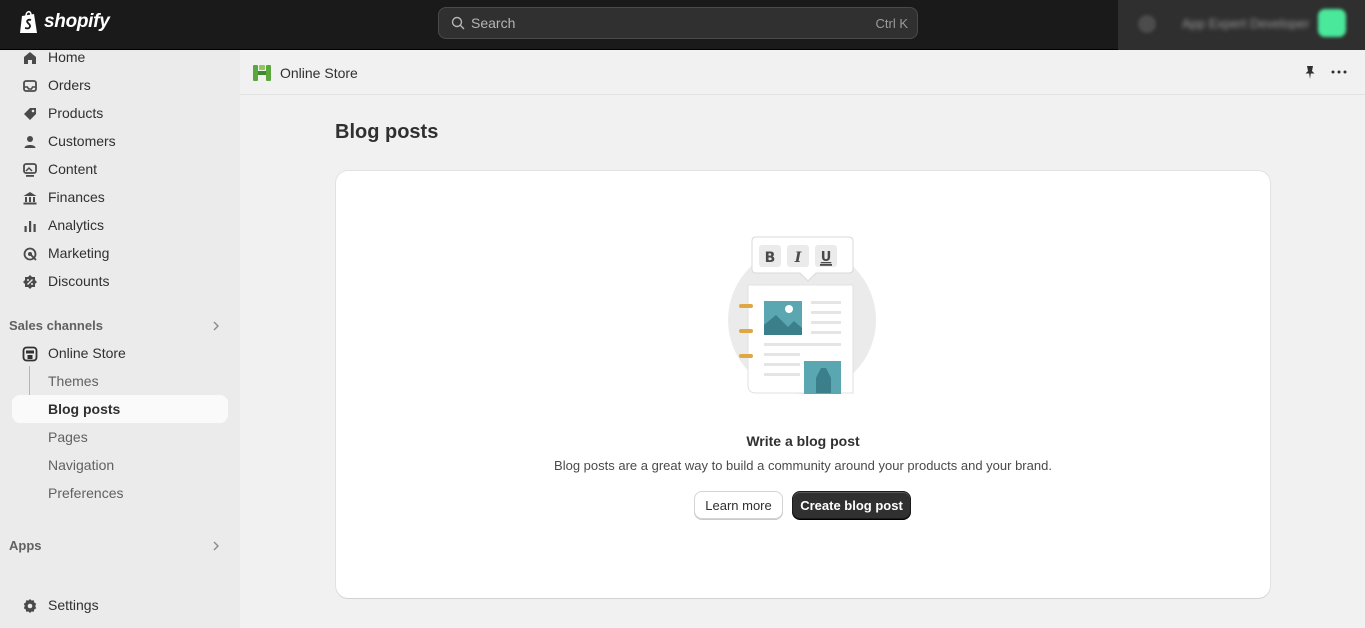  Describe the element at coordinates (798, 258) in the screenshot. I see `svg-text: I` at that location.